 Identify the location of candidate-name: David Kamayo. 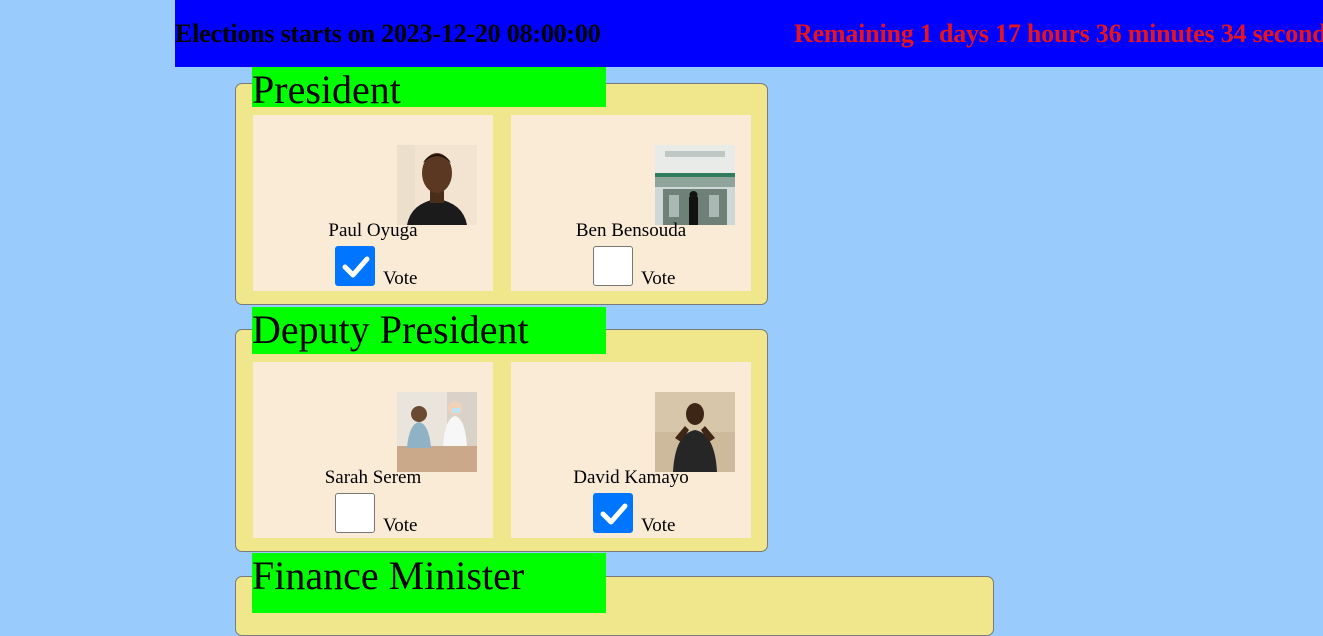
(631, 477).